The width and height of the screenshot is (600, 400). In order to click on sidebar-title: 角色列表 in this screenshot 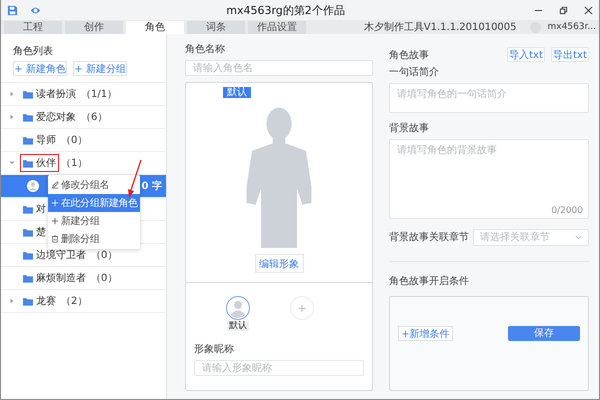, I will do `click(33, 50)`.